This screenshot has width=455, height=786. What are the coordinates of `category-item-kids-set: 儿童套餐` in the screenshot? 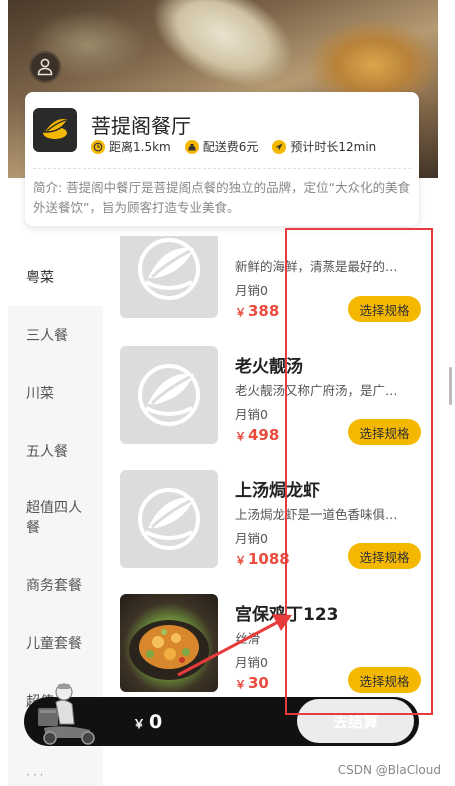 It's located at (55, 643).